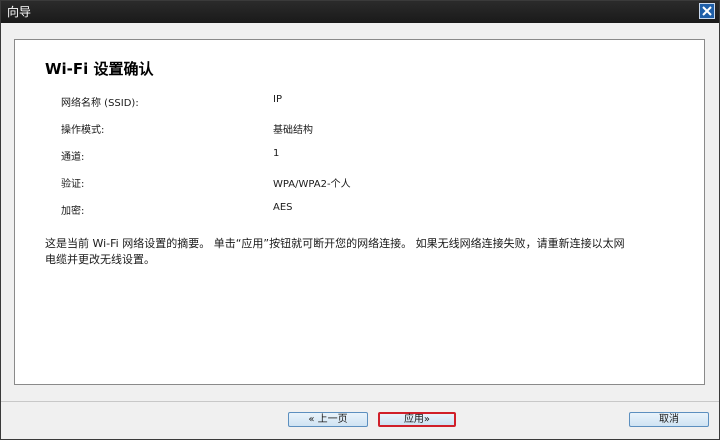 Image resolution: width=720 pixels, height=440 pixels. I want to click on field-value: 基础结构, so click(293, 130).